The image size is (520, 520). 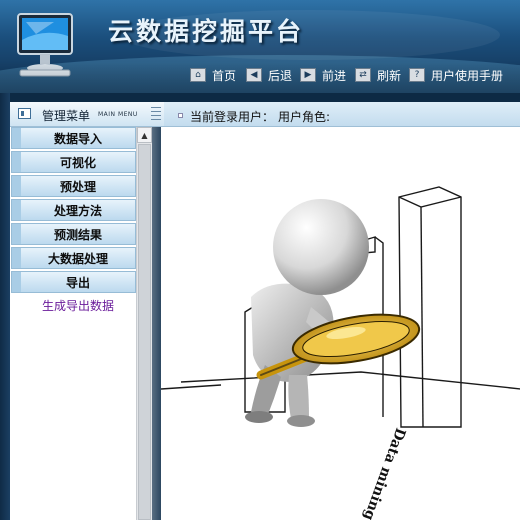 What do you see at coordinates (78, 305) in the screenshot?
I see `generate-export-data-link: 生成导出数据` at bounding box center [78, 305].